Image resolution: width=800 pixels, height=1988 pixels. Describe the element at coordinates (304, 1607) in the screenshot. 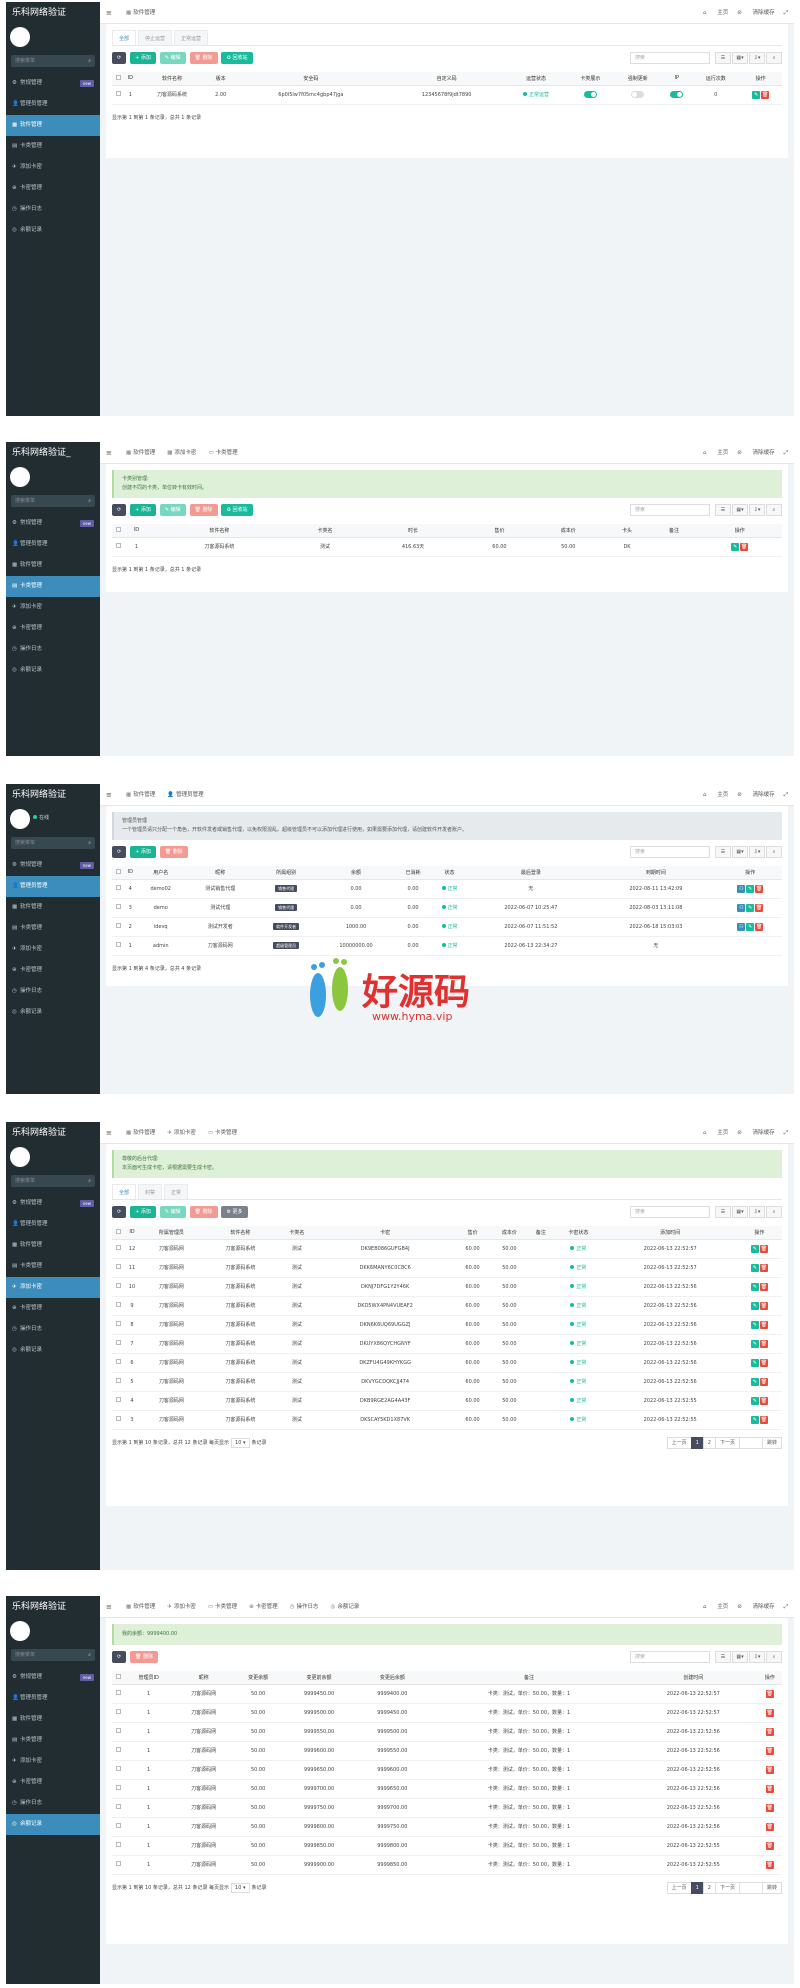

I see `tab-log: ◷ 操作日志` at that location.